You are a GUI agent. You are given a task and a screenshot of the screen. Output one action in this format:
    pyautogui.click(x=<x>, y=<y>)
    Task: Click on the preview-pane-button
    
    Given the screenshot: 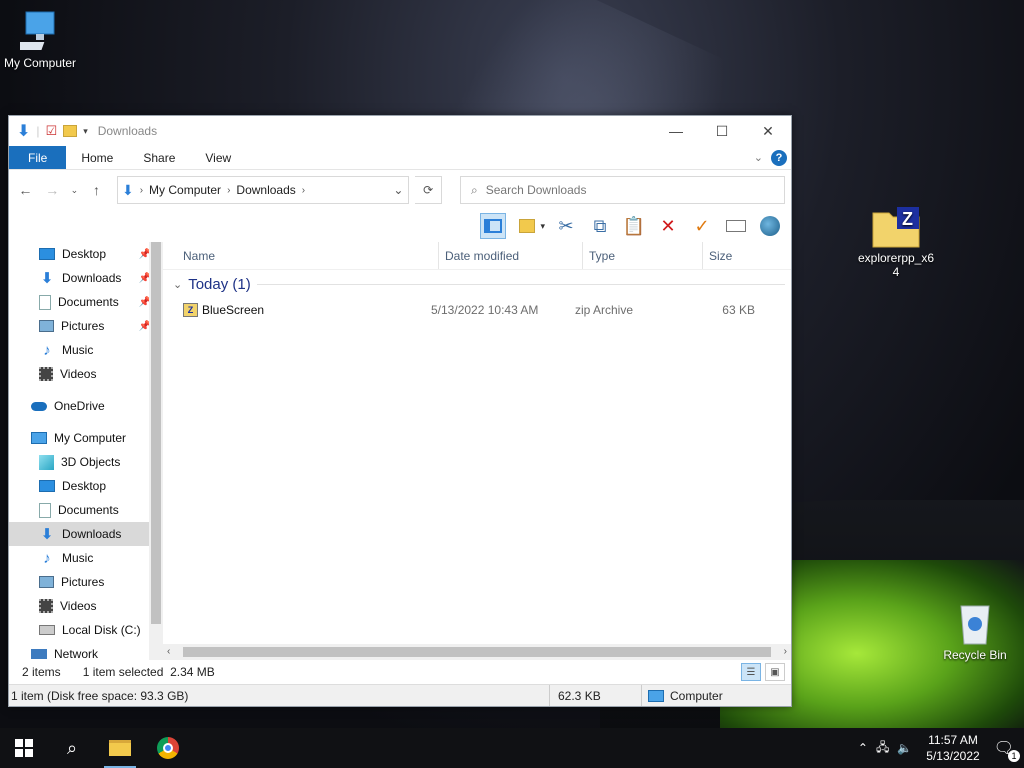 What is the action you would take?
    pyautogui.click(x=493, y=226)
    